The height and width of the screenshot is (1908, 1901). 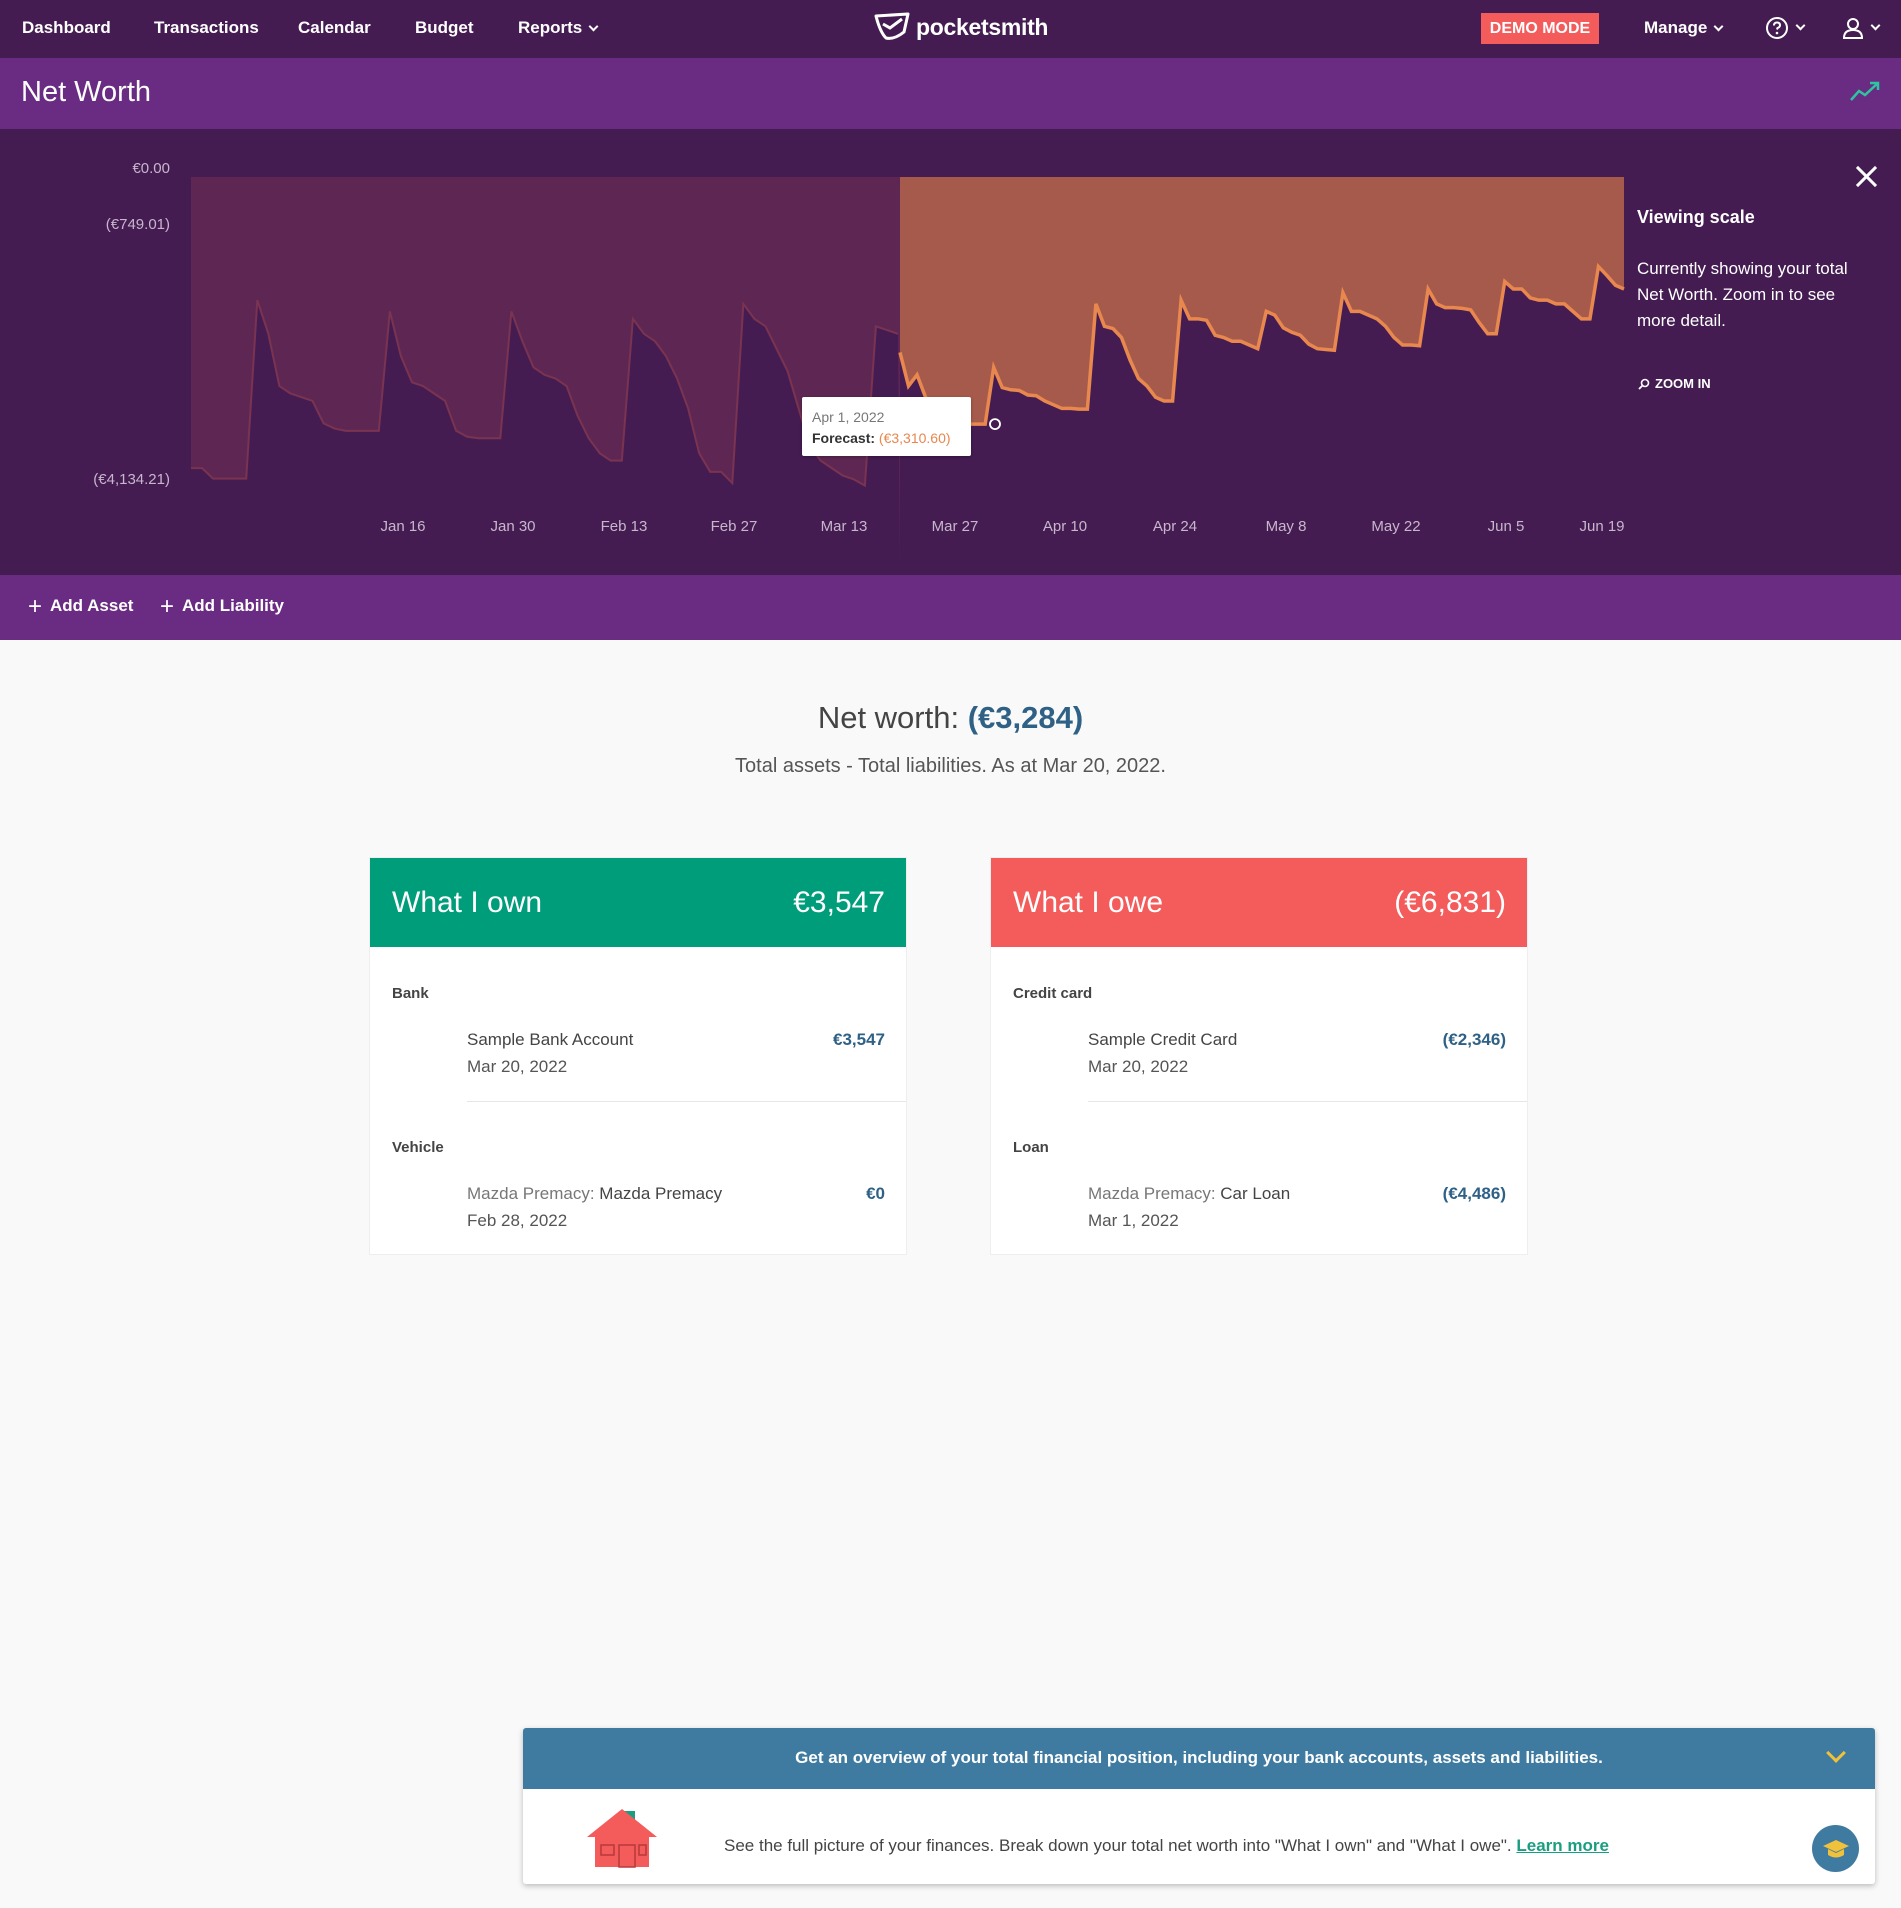 What do you see at coordinates (1053, 993) in the screenshot?
I see `group-label: Credit card` at bounding box center [1053, 993].